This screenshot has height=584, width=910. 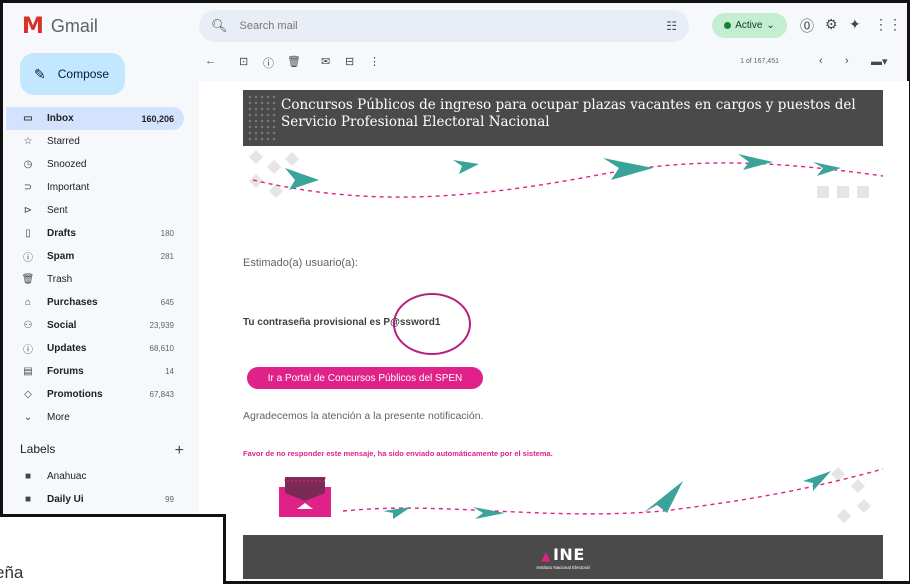 I want to click on sidebar-item-label: Spam, so click(x=61, y=256).